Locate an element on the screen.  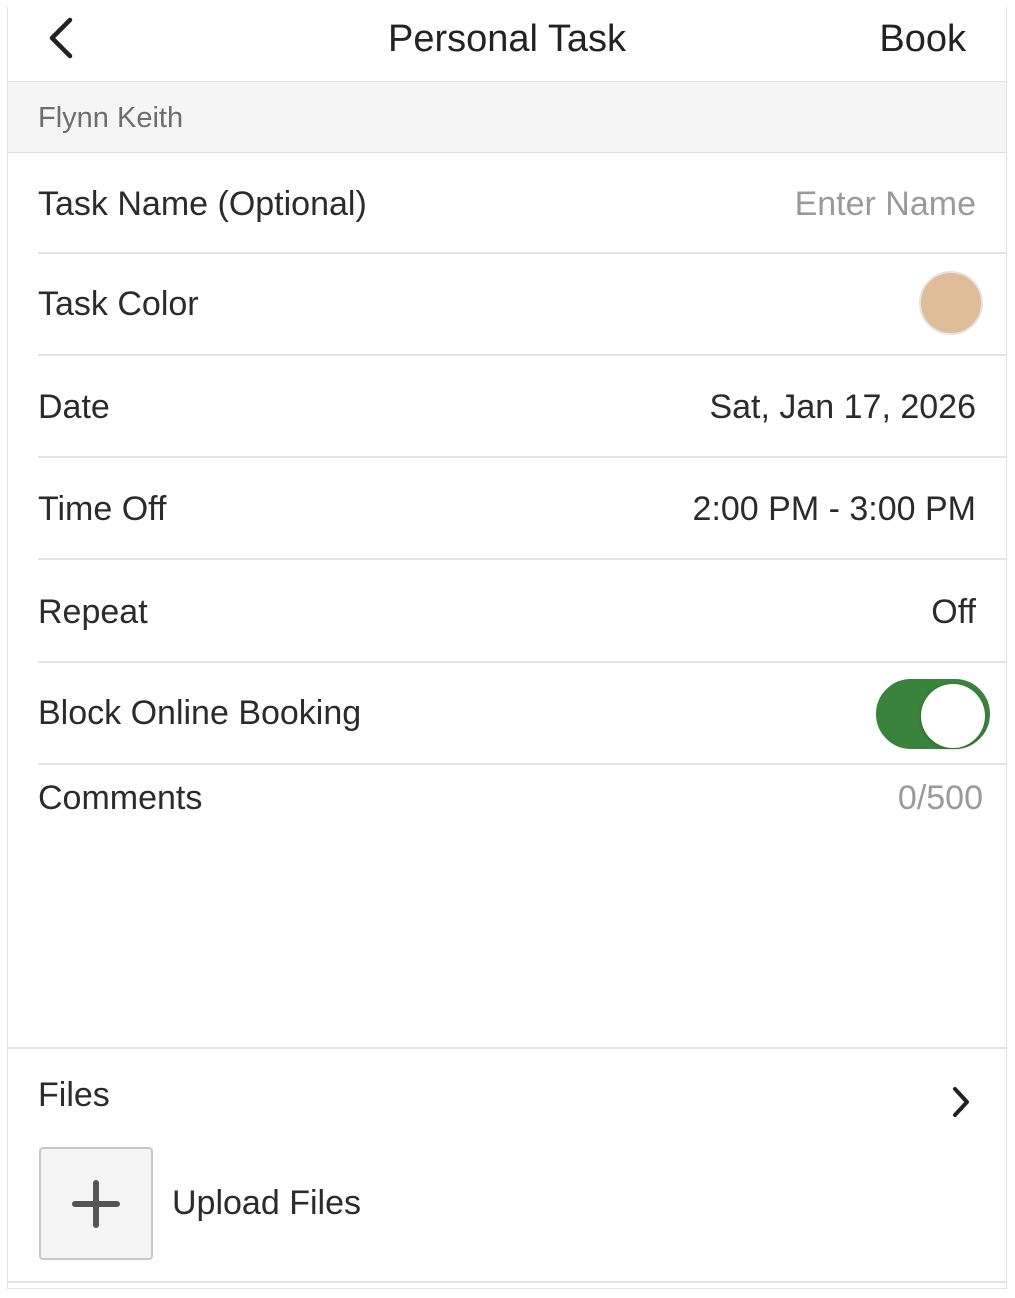
date-label: Date is located at coordinates (74, 407).